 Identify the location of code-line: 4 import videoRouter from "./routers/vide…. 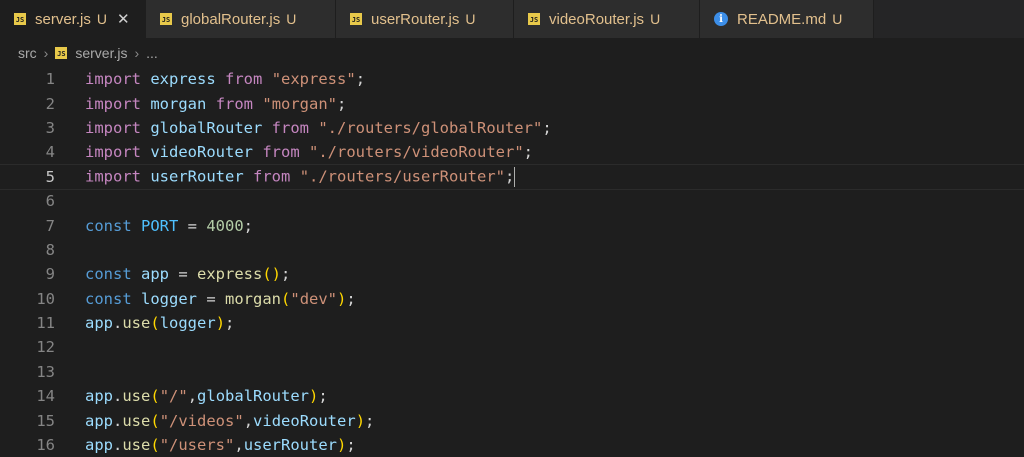
(512, 152).